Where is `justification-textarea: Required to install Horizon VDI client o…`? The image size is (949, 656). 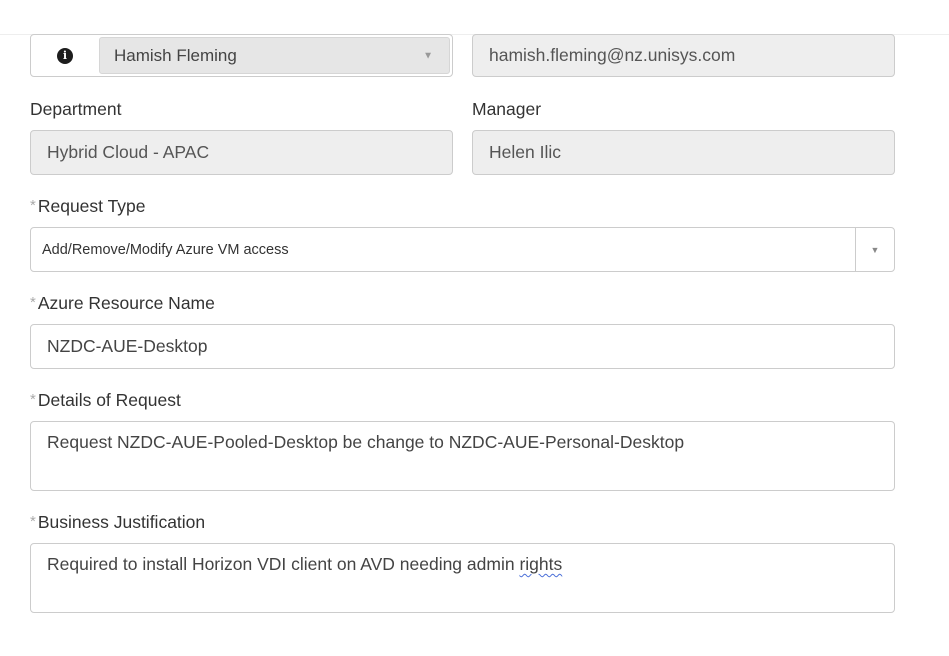 justification-textarea: Required to install Horizon VDI client o… is located at coordinates (462, 578).